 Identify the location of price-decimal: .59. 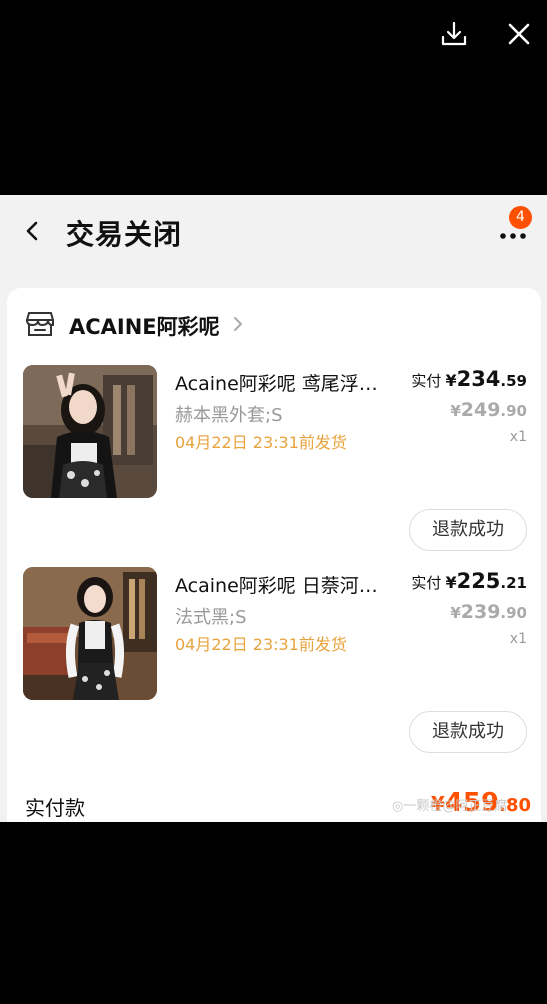
(513, 381).